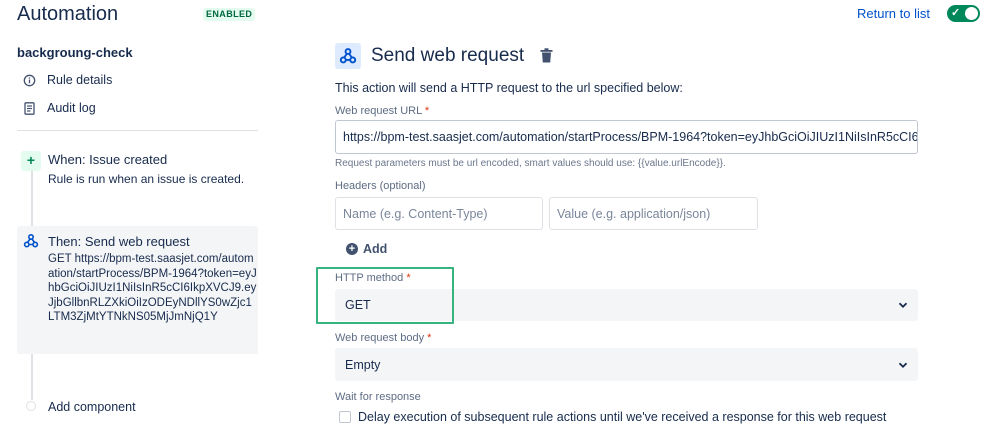 The height and width of the screenshot is (442, 999). Describe the element at coordinates (448, 55) in the screenshot. I see `component-title: Send web request` at that location.